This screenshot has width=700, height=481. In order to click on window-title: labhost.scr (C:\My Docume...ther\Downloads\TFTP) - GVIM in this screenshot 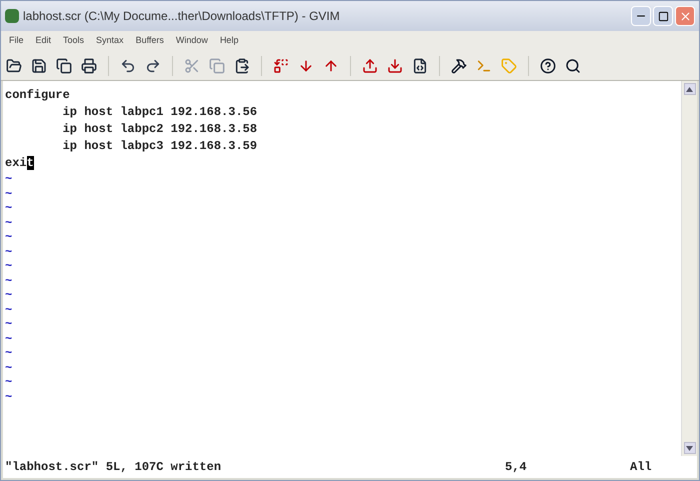, I will do `click(182, 16)`.